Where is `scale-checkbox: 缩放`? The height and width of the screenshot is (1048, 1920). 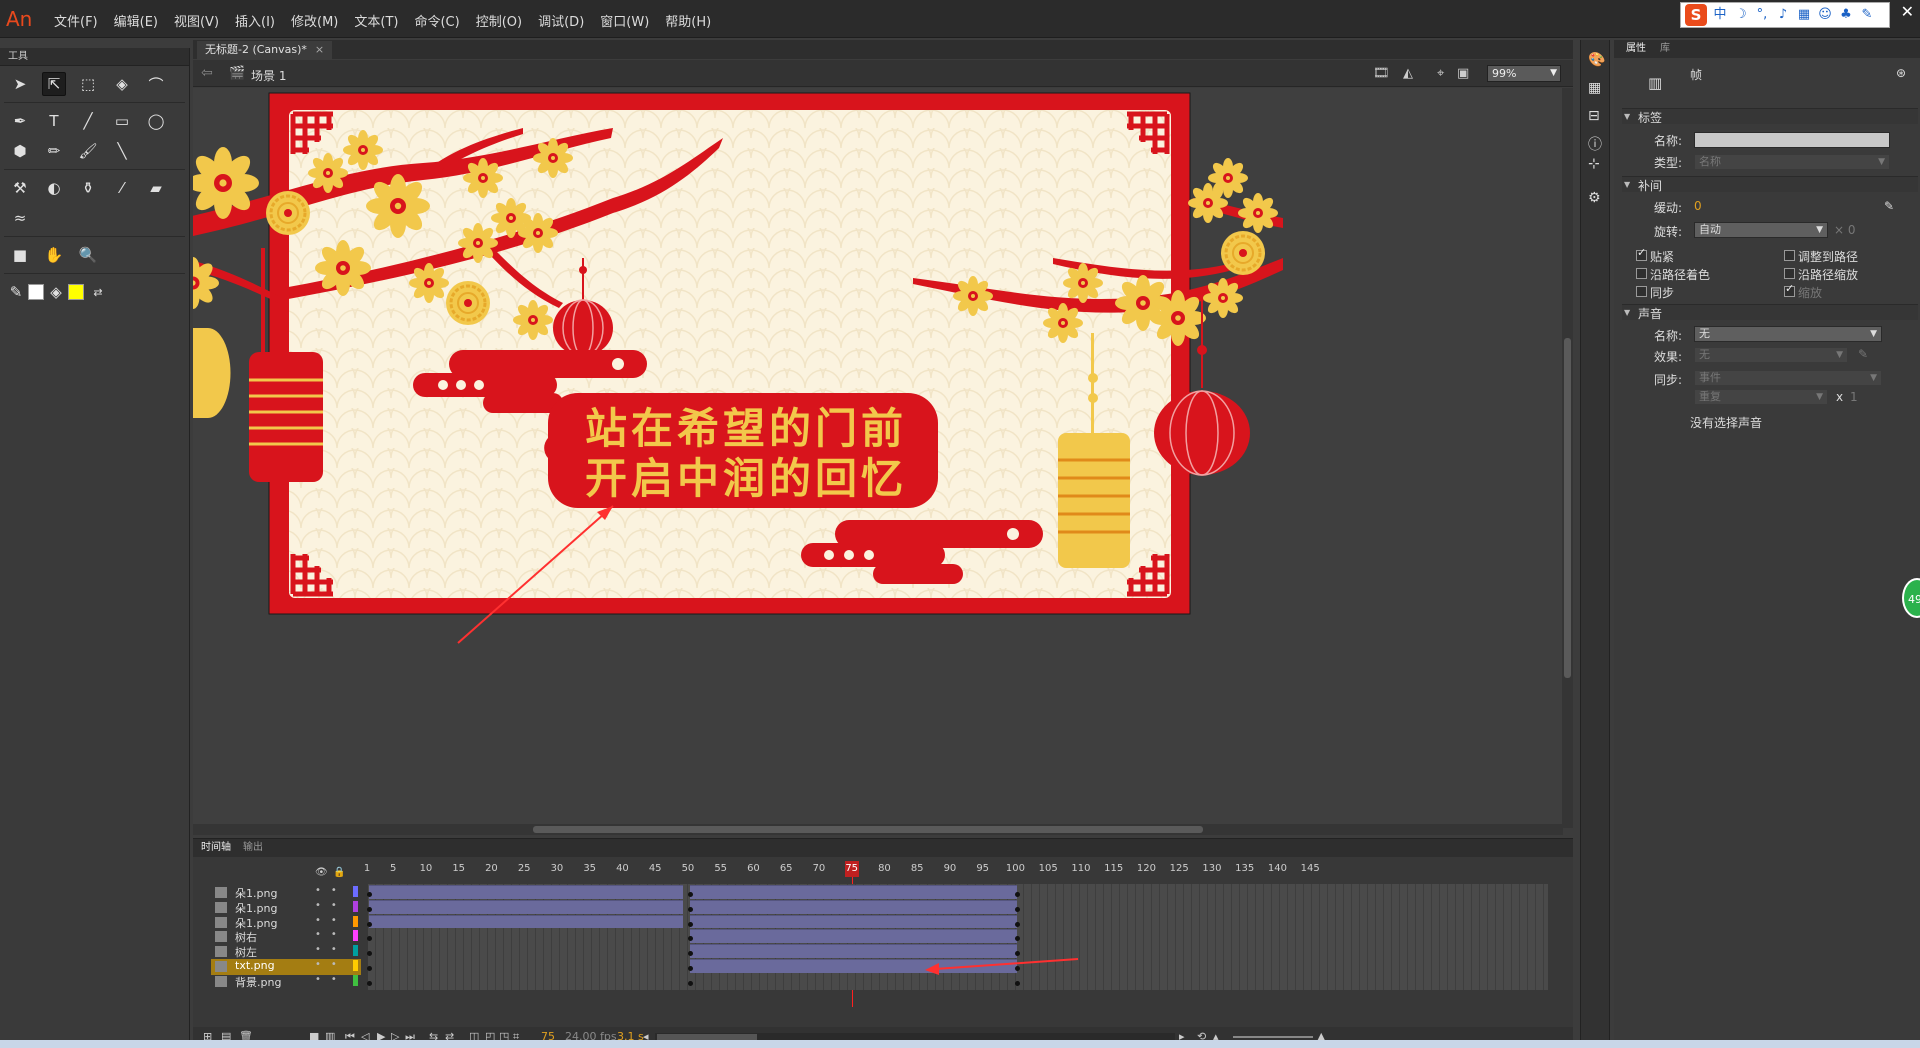 scale-checkbox: 缩放 is located at coordinates (1803, 291).